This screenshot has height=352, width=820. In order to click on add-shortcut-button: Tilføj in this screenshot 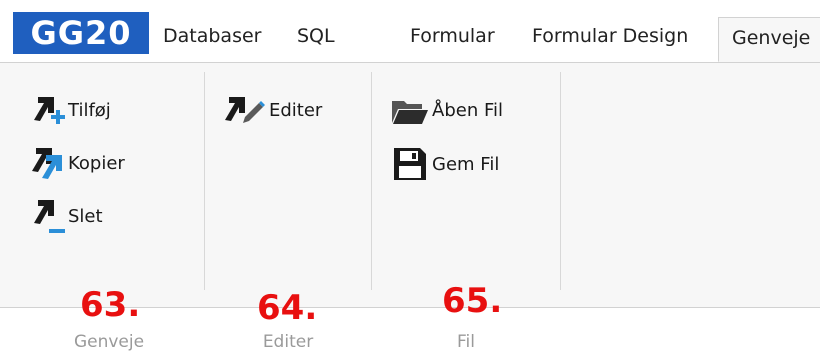, I will do `click(70, 110)`.